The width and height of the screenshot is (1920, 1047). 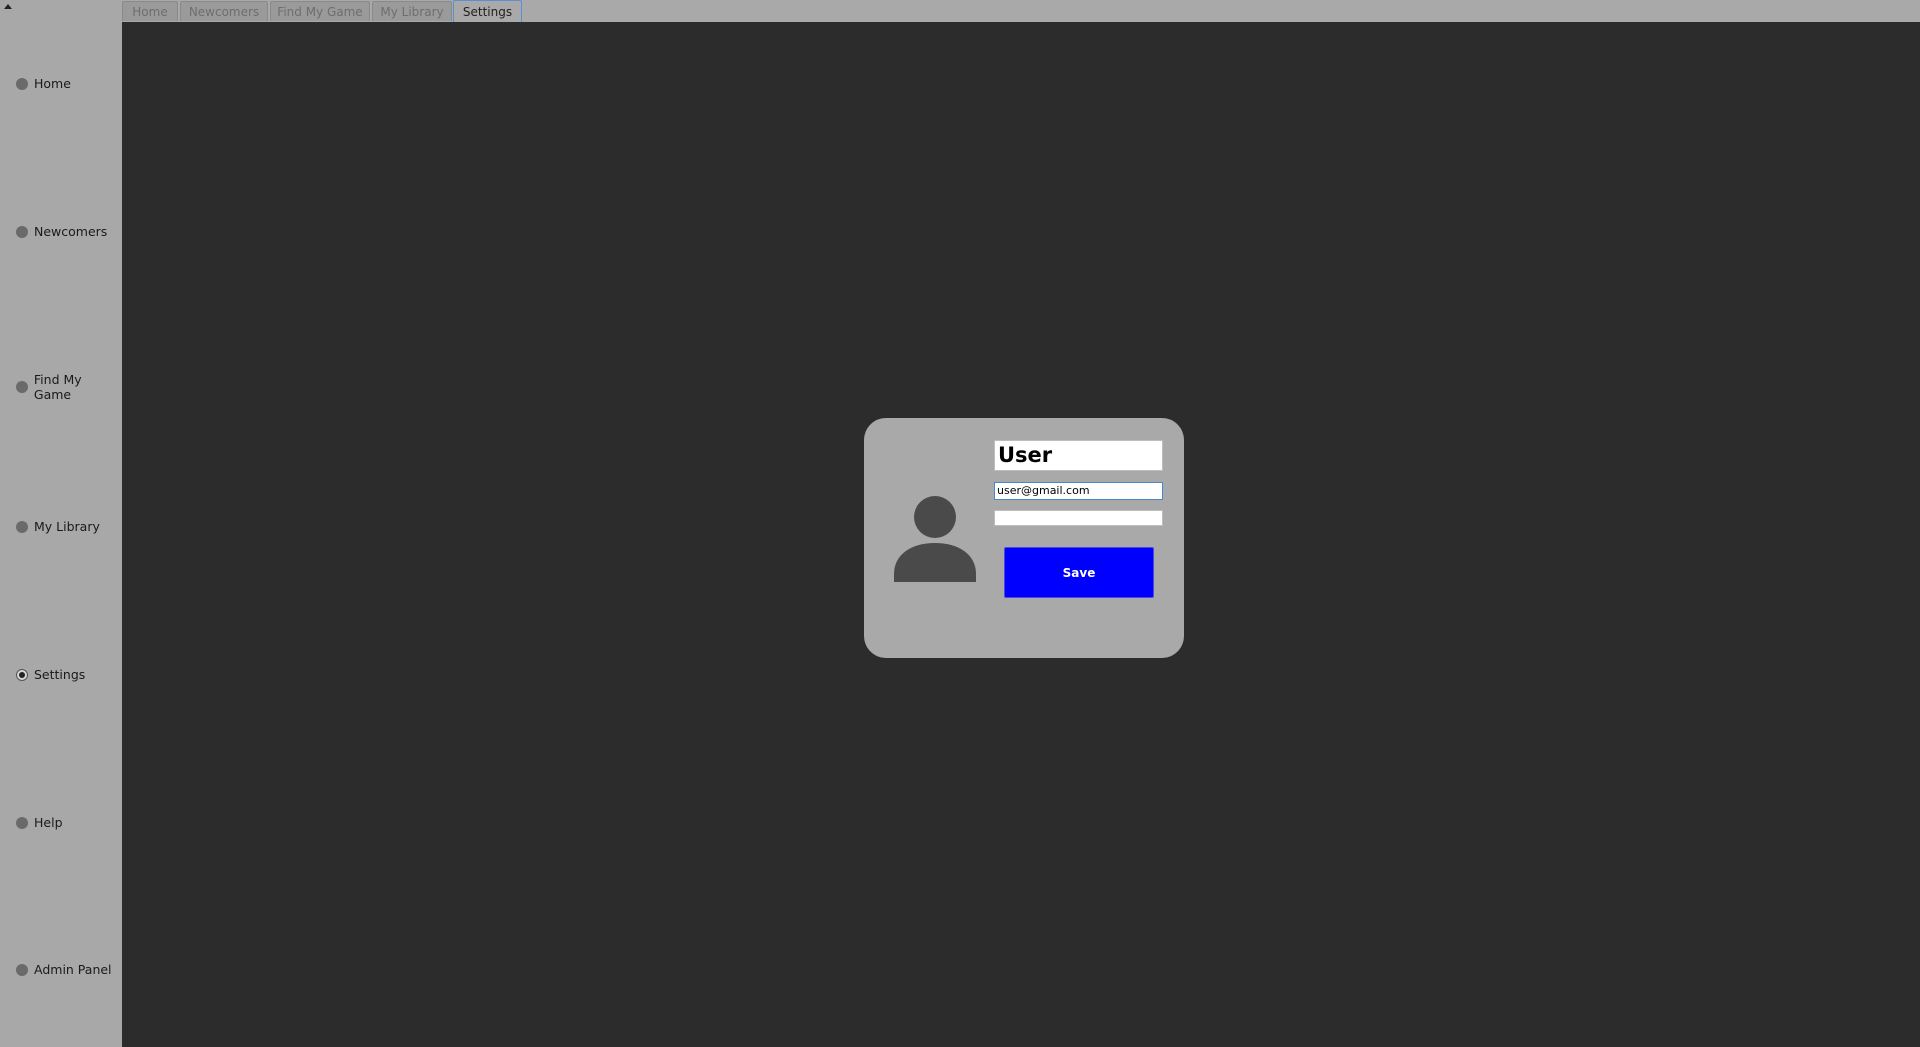 What do you see at coordinates (1078, 518) in the screenshot?
I see `password-field` at bounding box center [1078, 518].